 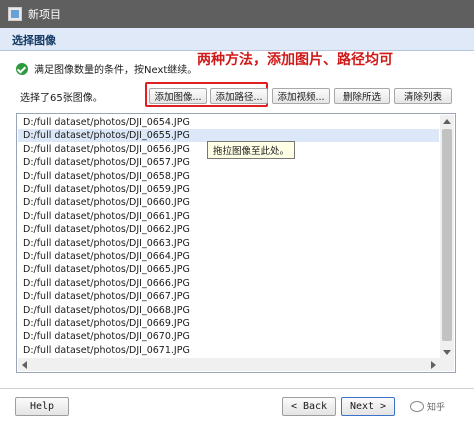 What do you see at coordinates (236, 364) in the screenshot?
I see `horizontal-scrollbar` at bounding box center [236, 364].